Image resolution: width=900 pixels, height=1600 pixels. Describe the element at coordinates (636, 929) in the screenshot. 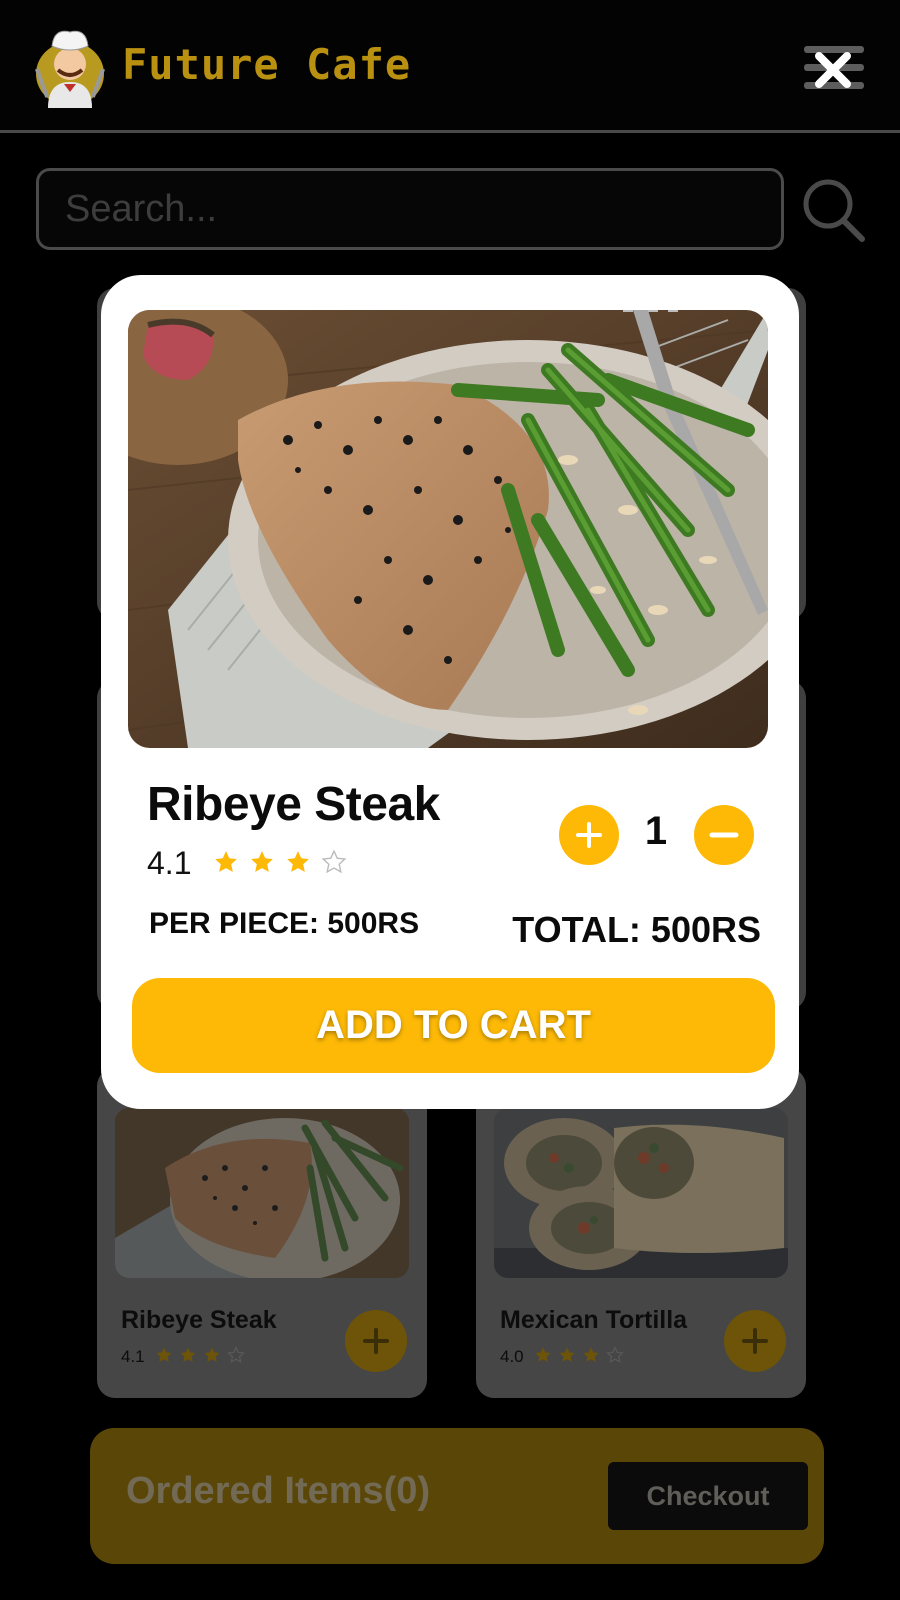

I see `total-price: TOTAL: 500RS` at that location.